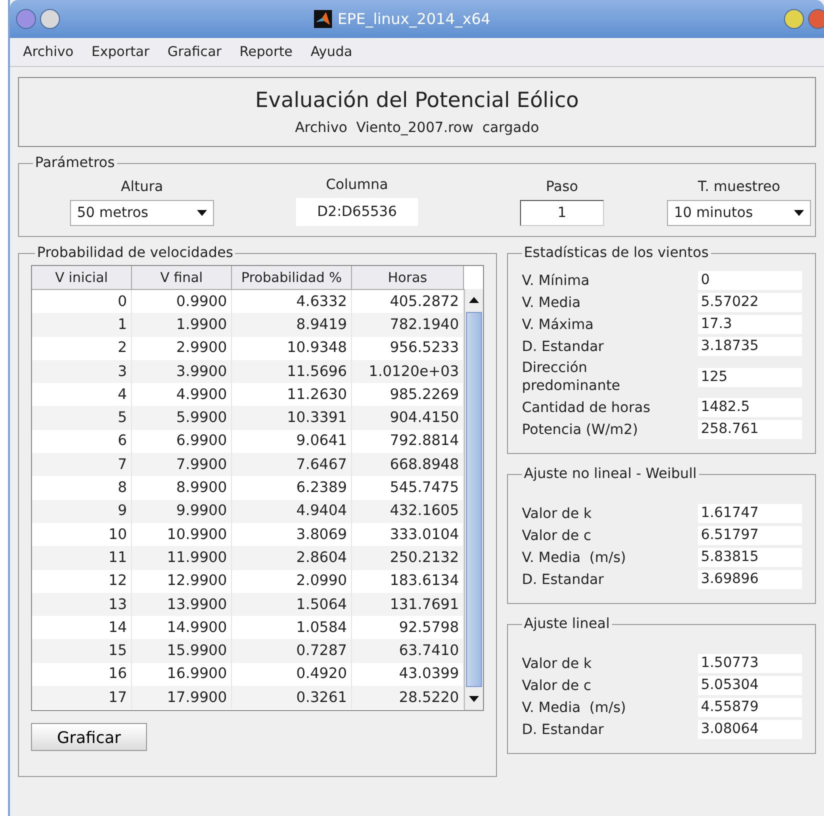  I want to click on stat-value: 0, so click(750, 280).